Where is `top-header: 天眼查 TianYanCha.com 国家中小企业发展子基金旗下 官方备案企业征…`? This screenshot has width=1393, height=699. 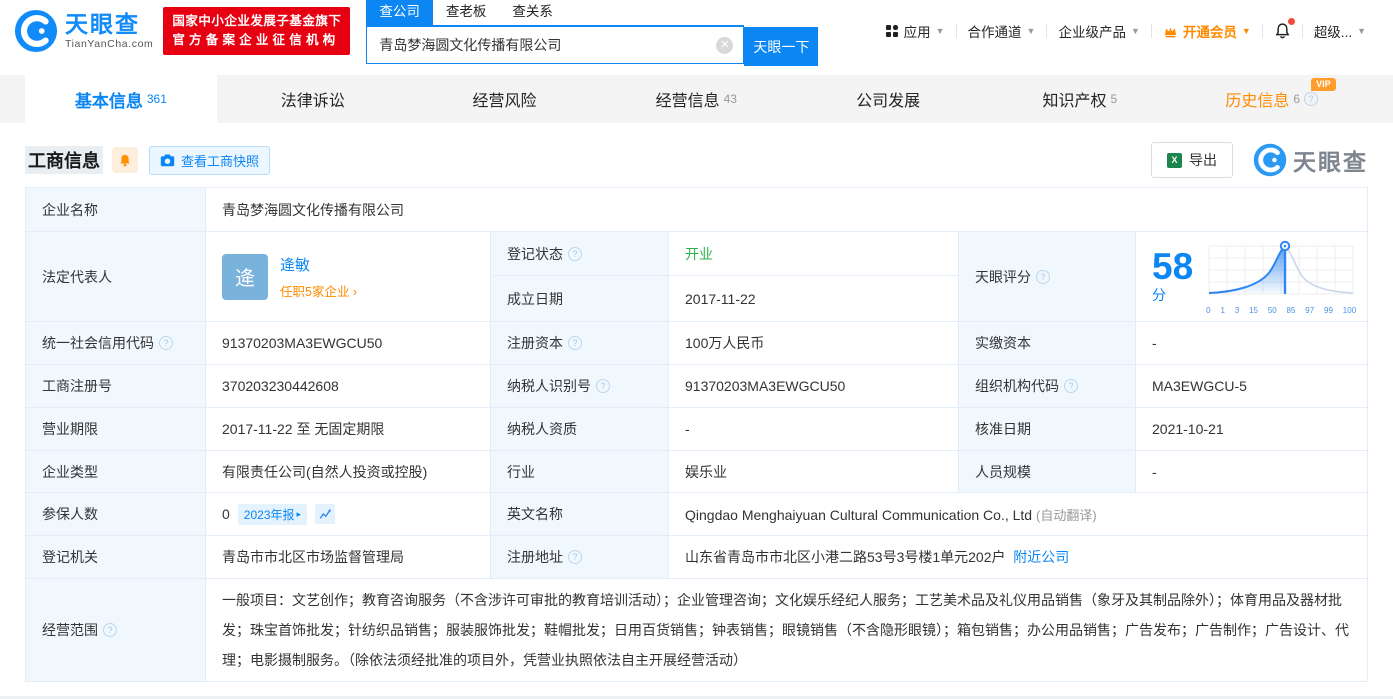 top-header: 天眼查 TianYanCha.com 国家中小企业发展子基金旗下 官方备案企业征… is located at coordinates (696, 33).